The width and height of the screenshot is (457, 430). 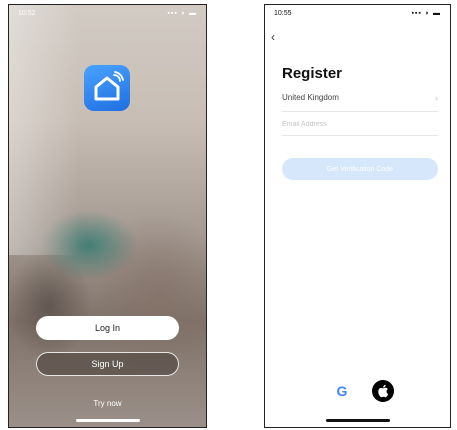 What do you see at coordinates (107, 403) in the screenshot?
I see `try-now-link: Try now` at bounding box center [107, 403].